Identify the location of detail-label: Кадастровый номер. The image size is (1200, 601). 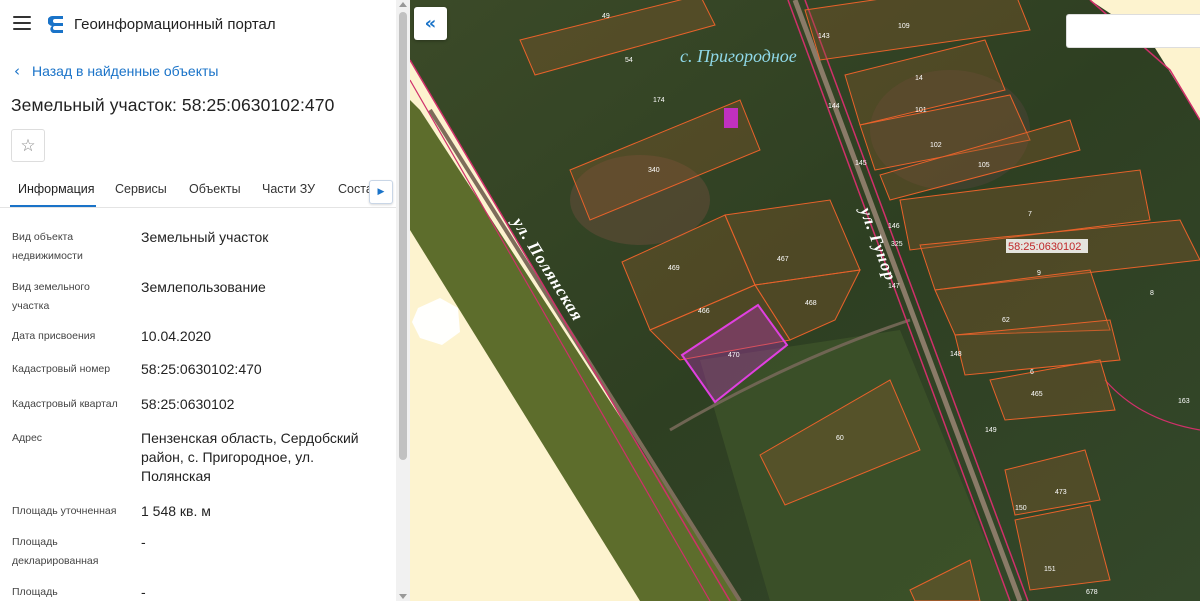
(61, 369).